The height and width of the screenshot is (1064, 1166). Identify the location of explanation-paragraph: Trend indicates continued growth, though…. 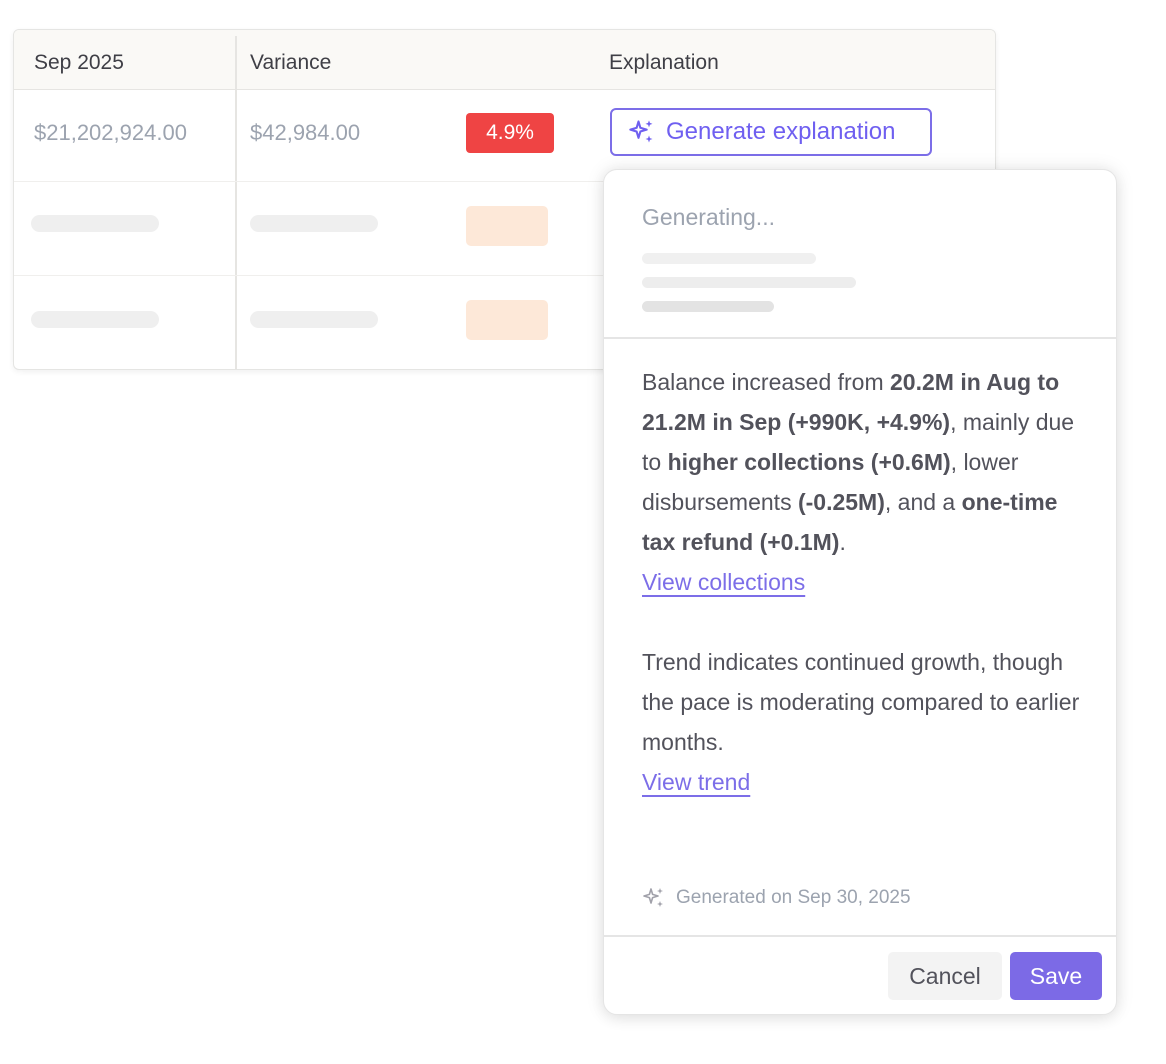
(861, 702).